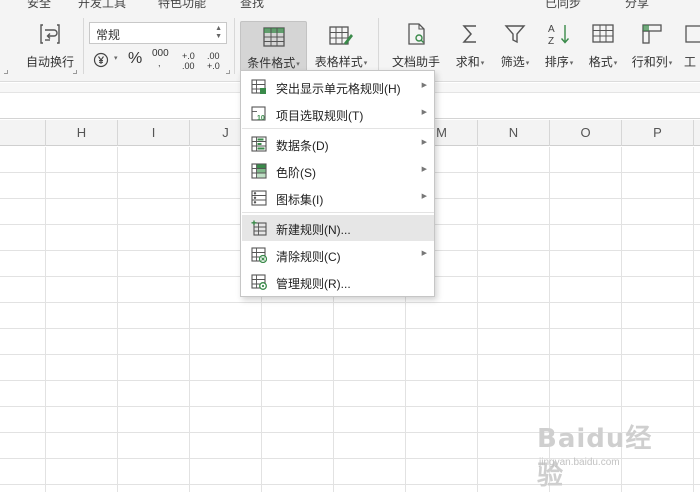  I want to click on thousands-separator-button: 000 ,, so click(162, 60).